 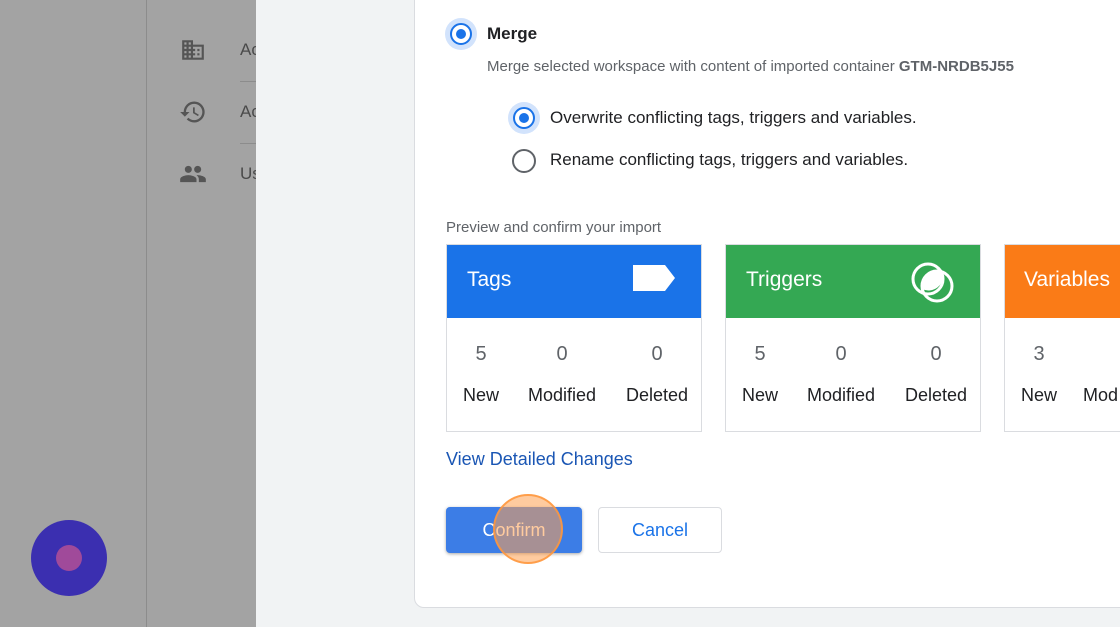 I want to click on variables-card-title: Variables, so click(x=1067, y=279).